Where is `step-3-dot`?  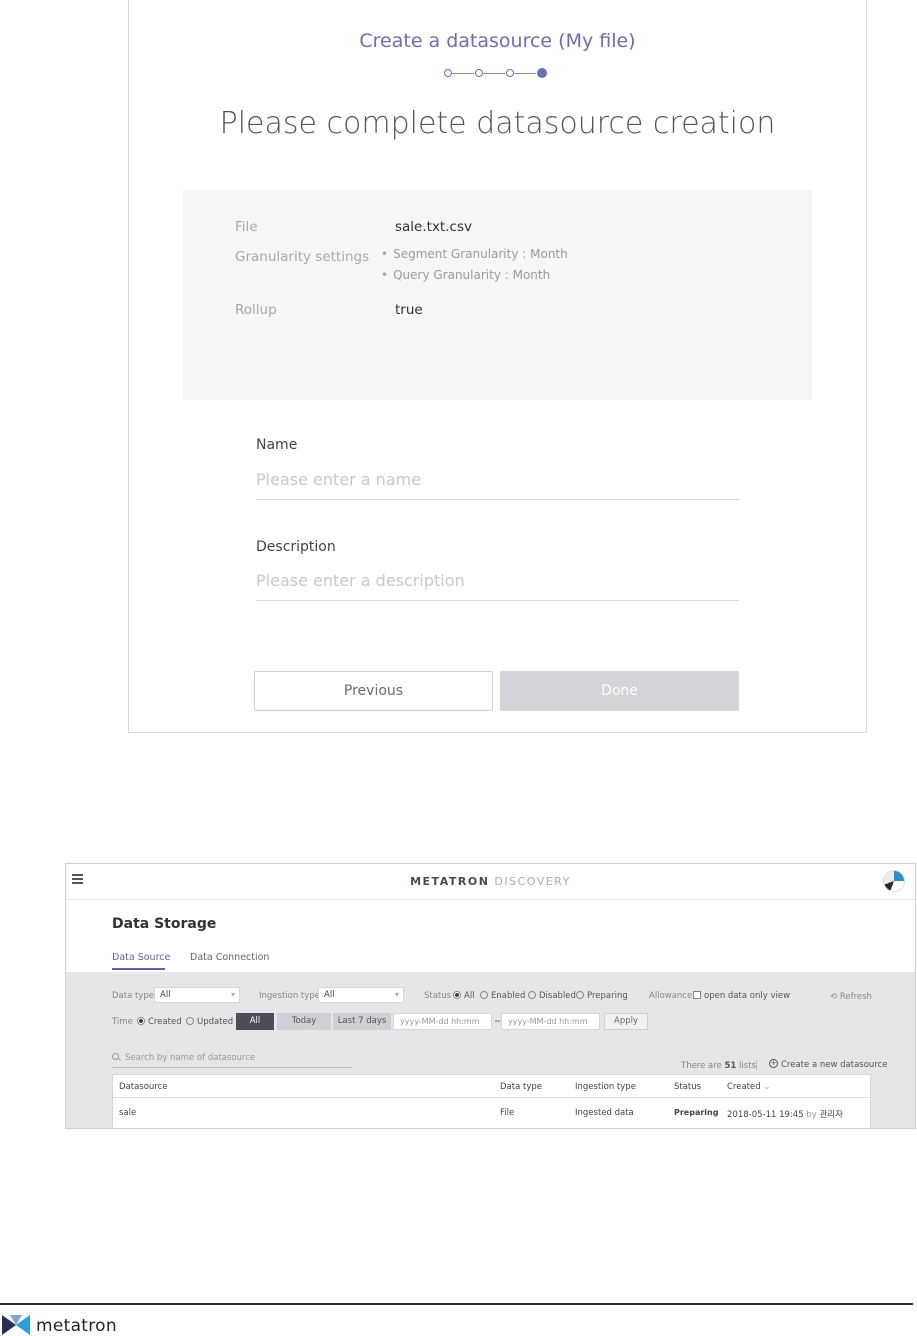
step-3-dot is located at coordinates (510, 73).